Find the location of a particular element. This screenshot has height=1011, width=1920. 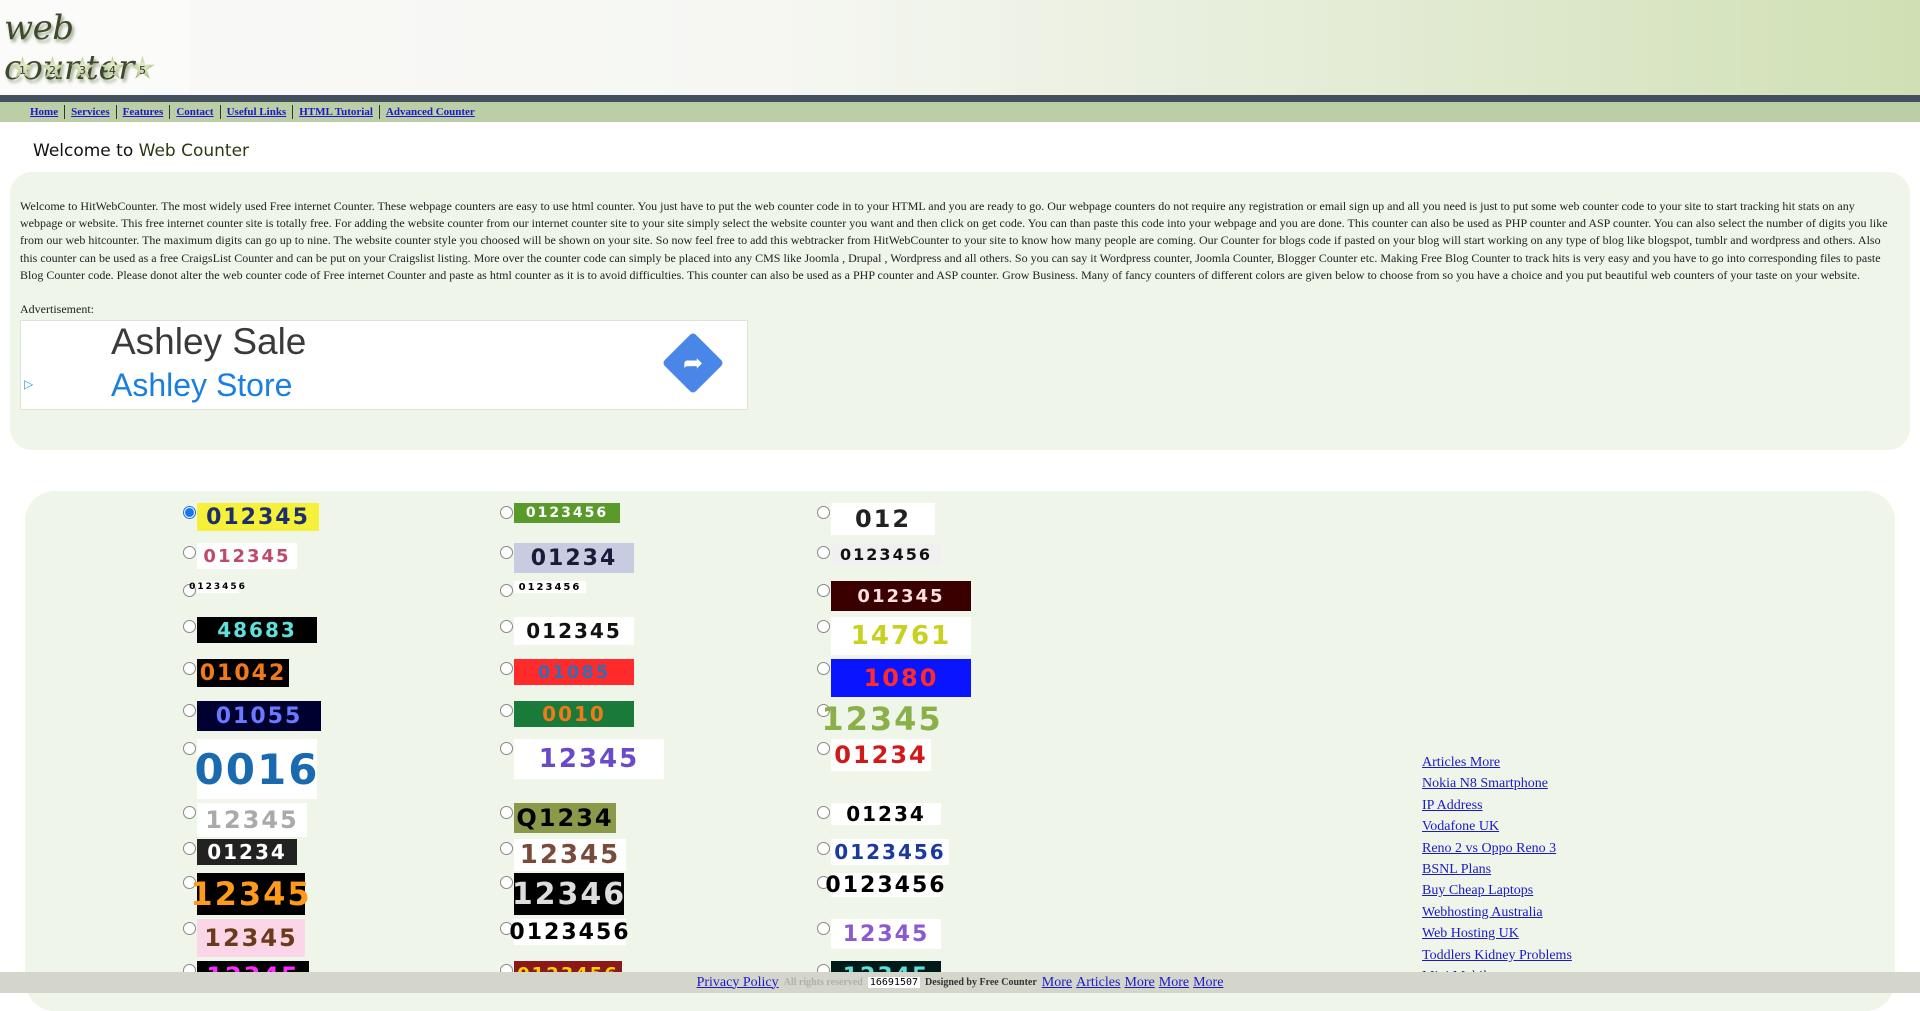

counter-option: 01042 is located at coordinates (236, 673).